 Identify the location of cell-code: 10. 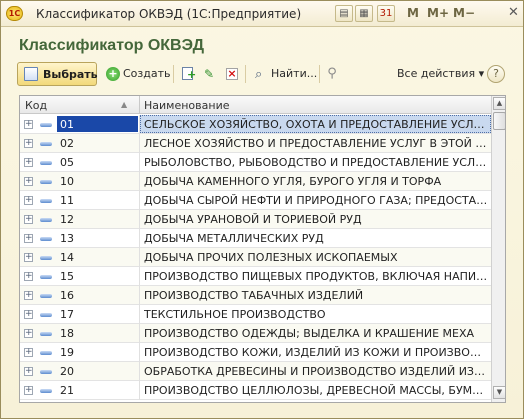
(67, 181).